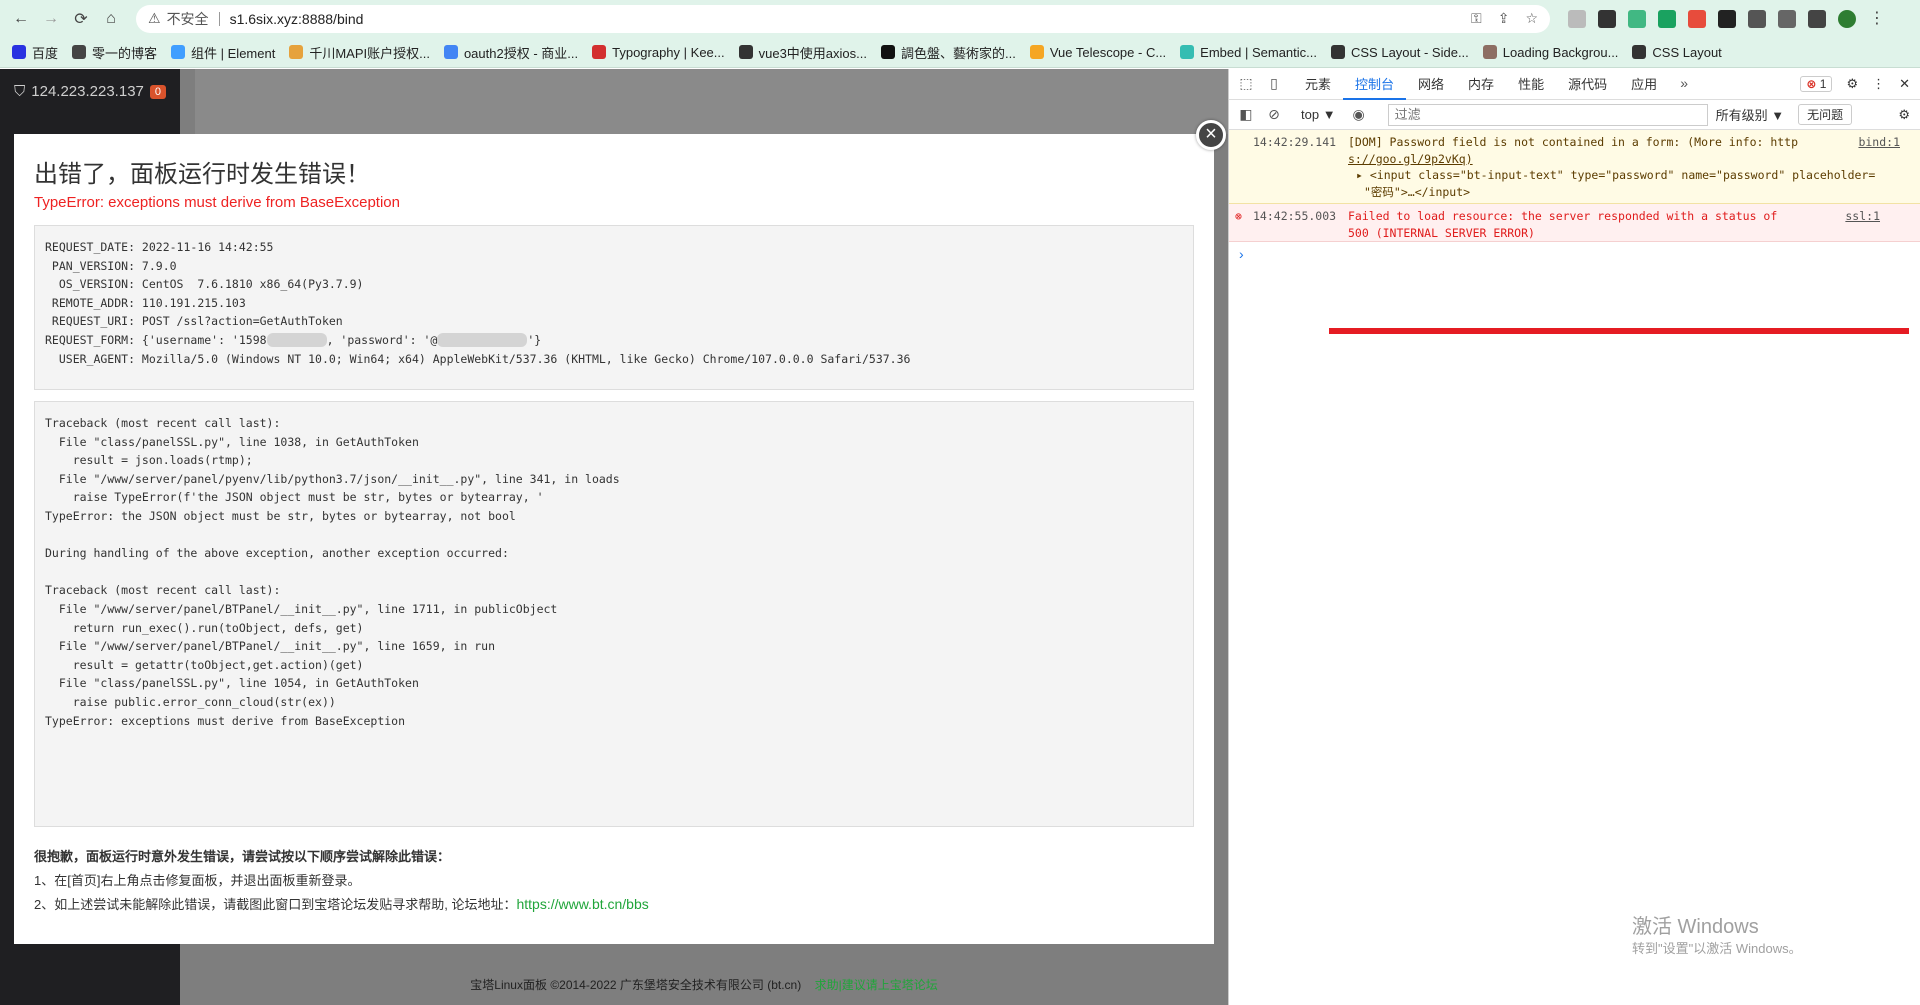 Image resolution: width=1920 pixels, height=1005 pixels. Describe the element at coordinates (1878, 84) in the screenshot. I see `kebab-menu-icon: ⋮` at that location.